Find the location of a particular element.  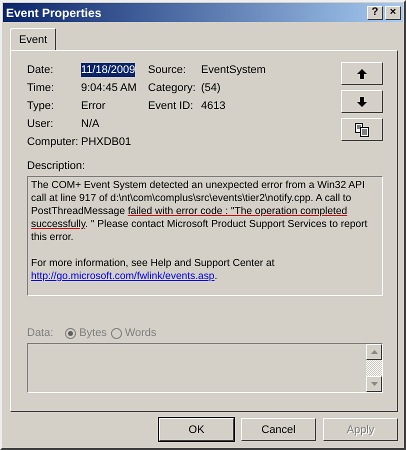

field-label: Time: is located at coordinates (41, 88).